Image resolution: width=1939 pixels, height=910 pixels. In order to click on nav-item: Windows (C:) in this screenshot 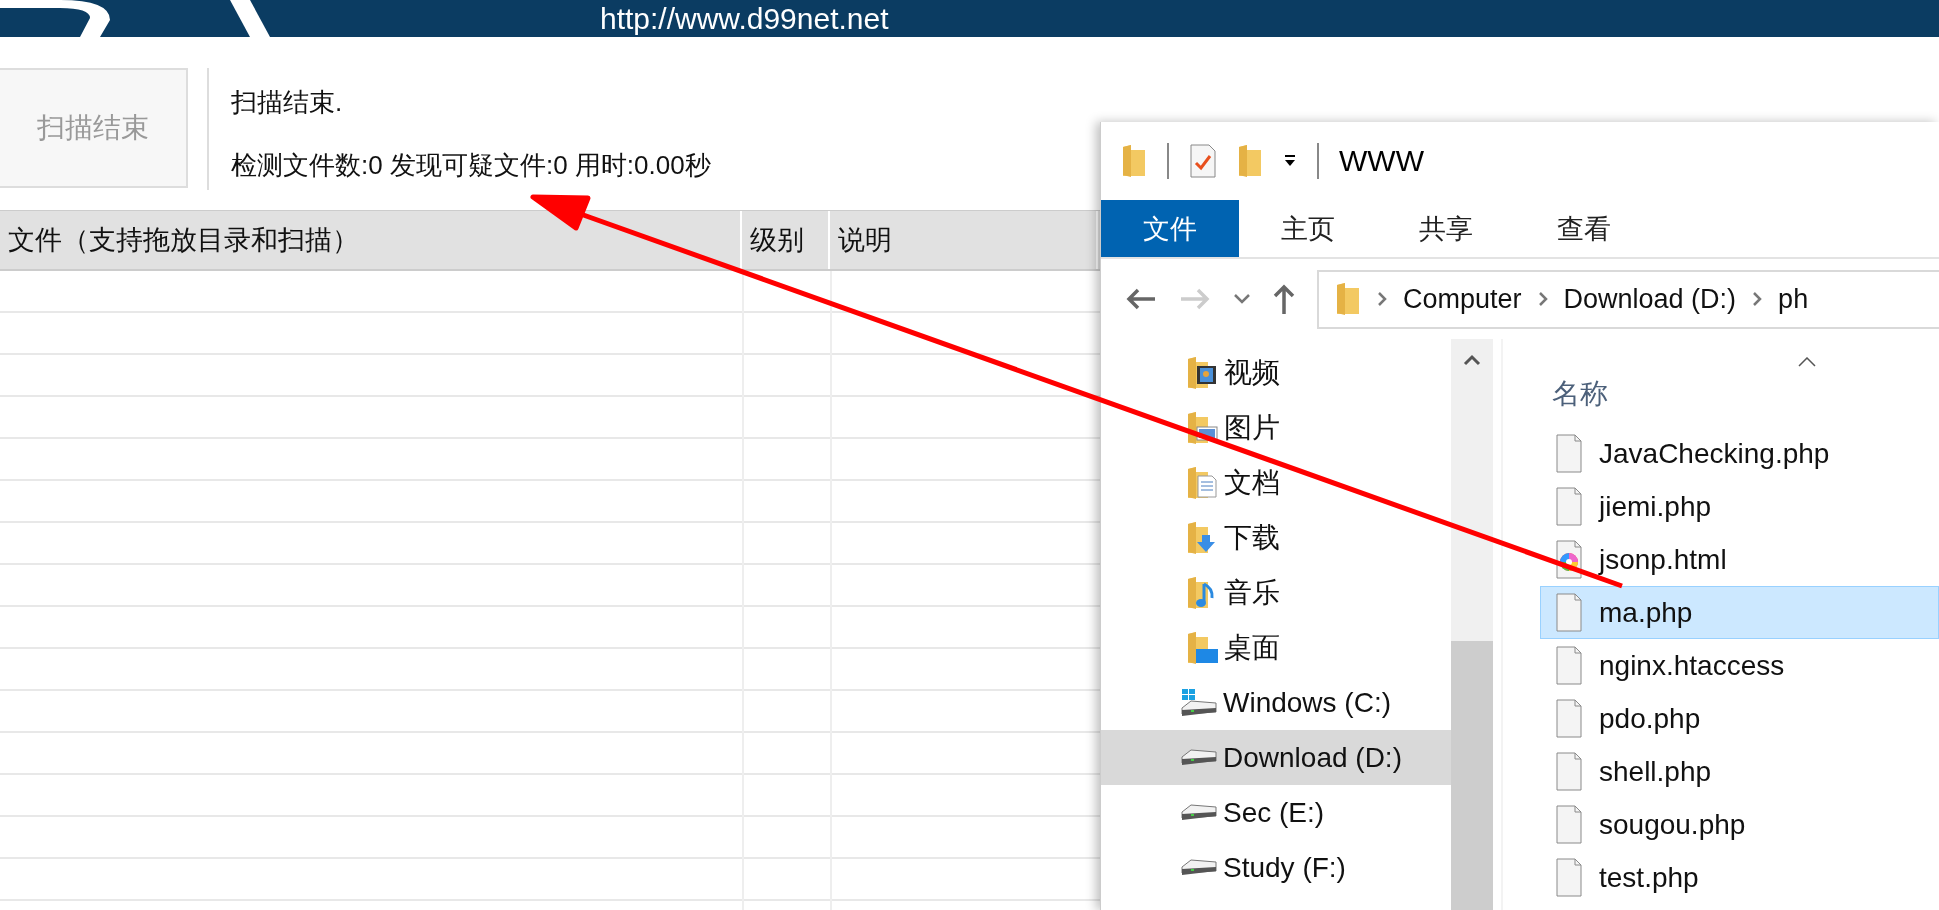, I will do `click(1276, 702)`.